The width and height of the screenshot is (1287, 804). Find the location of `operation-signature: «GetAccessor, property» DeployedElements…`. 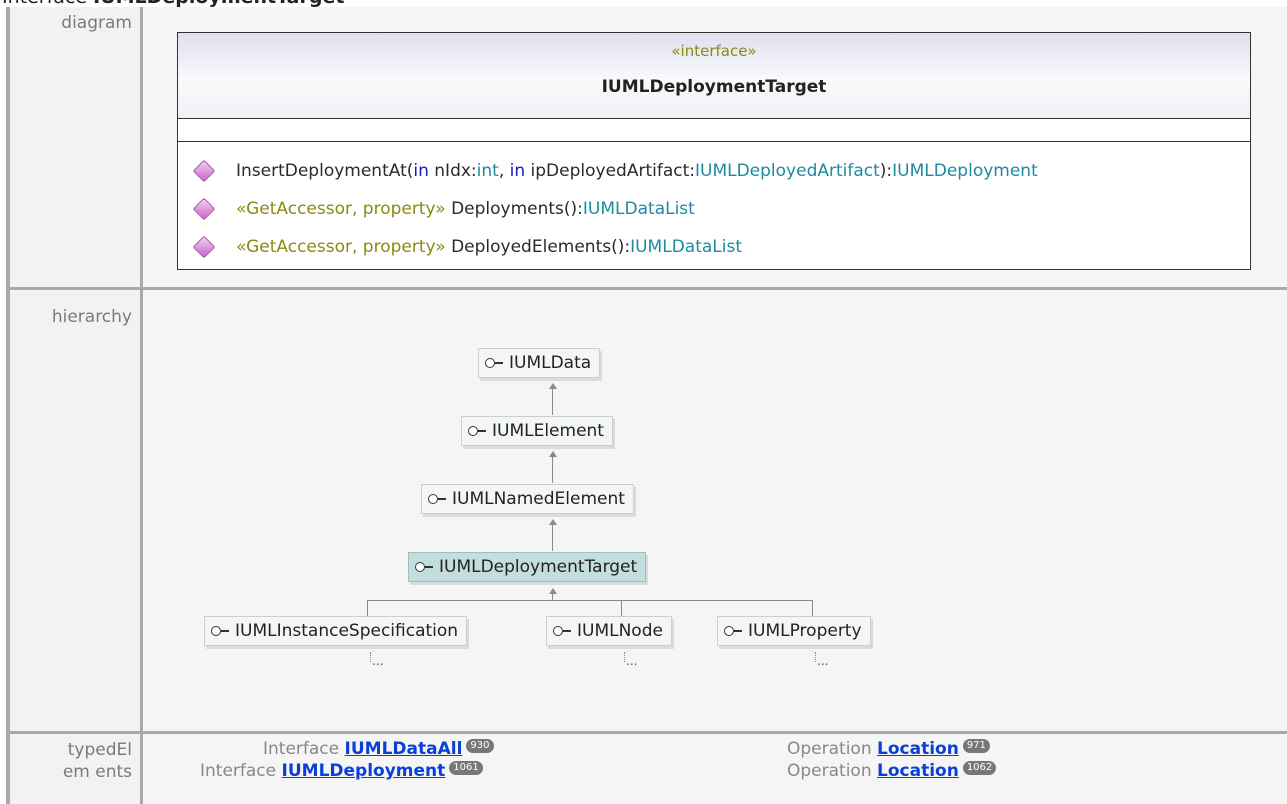

operation-signature: «GetAccessor, property» DeployedElements… is located at coordinates (489, 247).